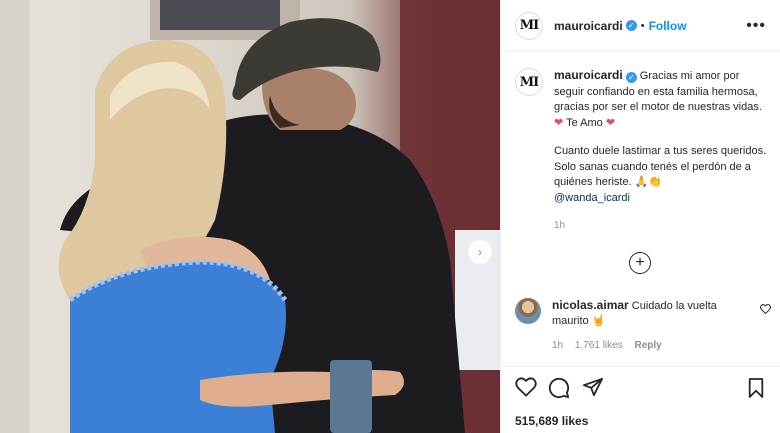 The image size is (780, 433). I want to click on comment-like-heart-icon, so click(765, 310).